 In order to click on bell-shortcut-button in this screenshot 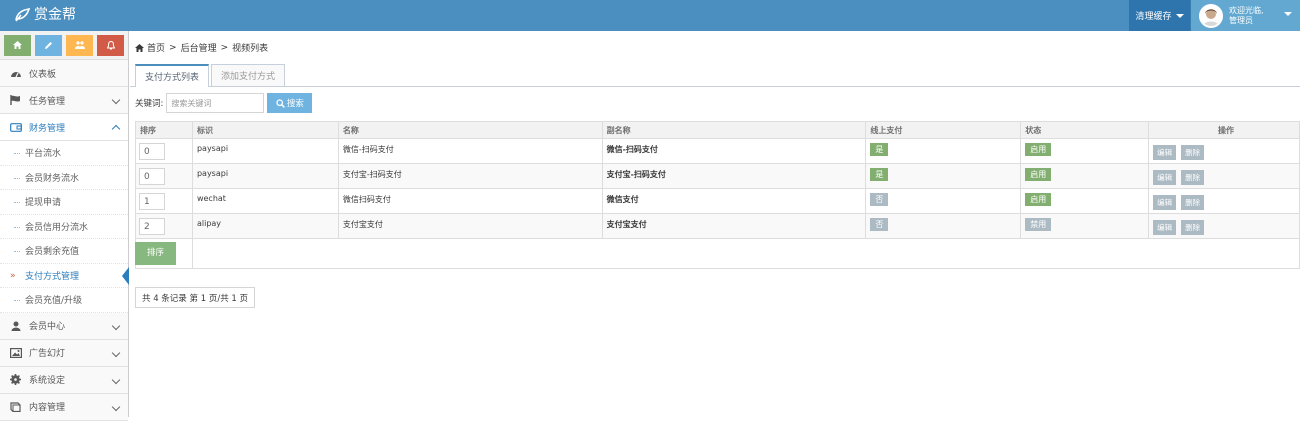, I will do `click(110, 45)`.